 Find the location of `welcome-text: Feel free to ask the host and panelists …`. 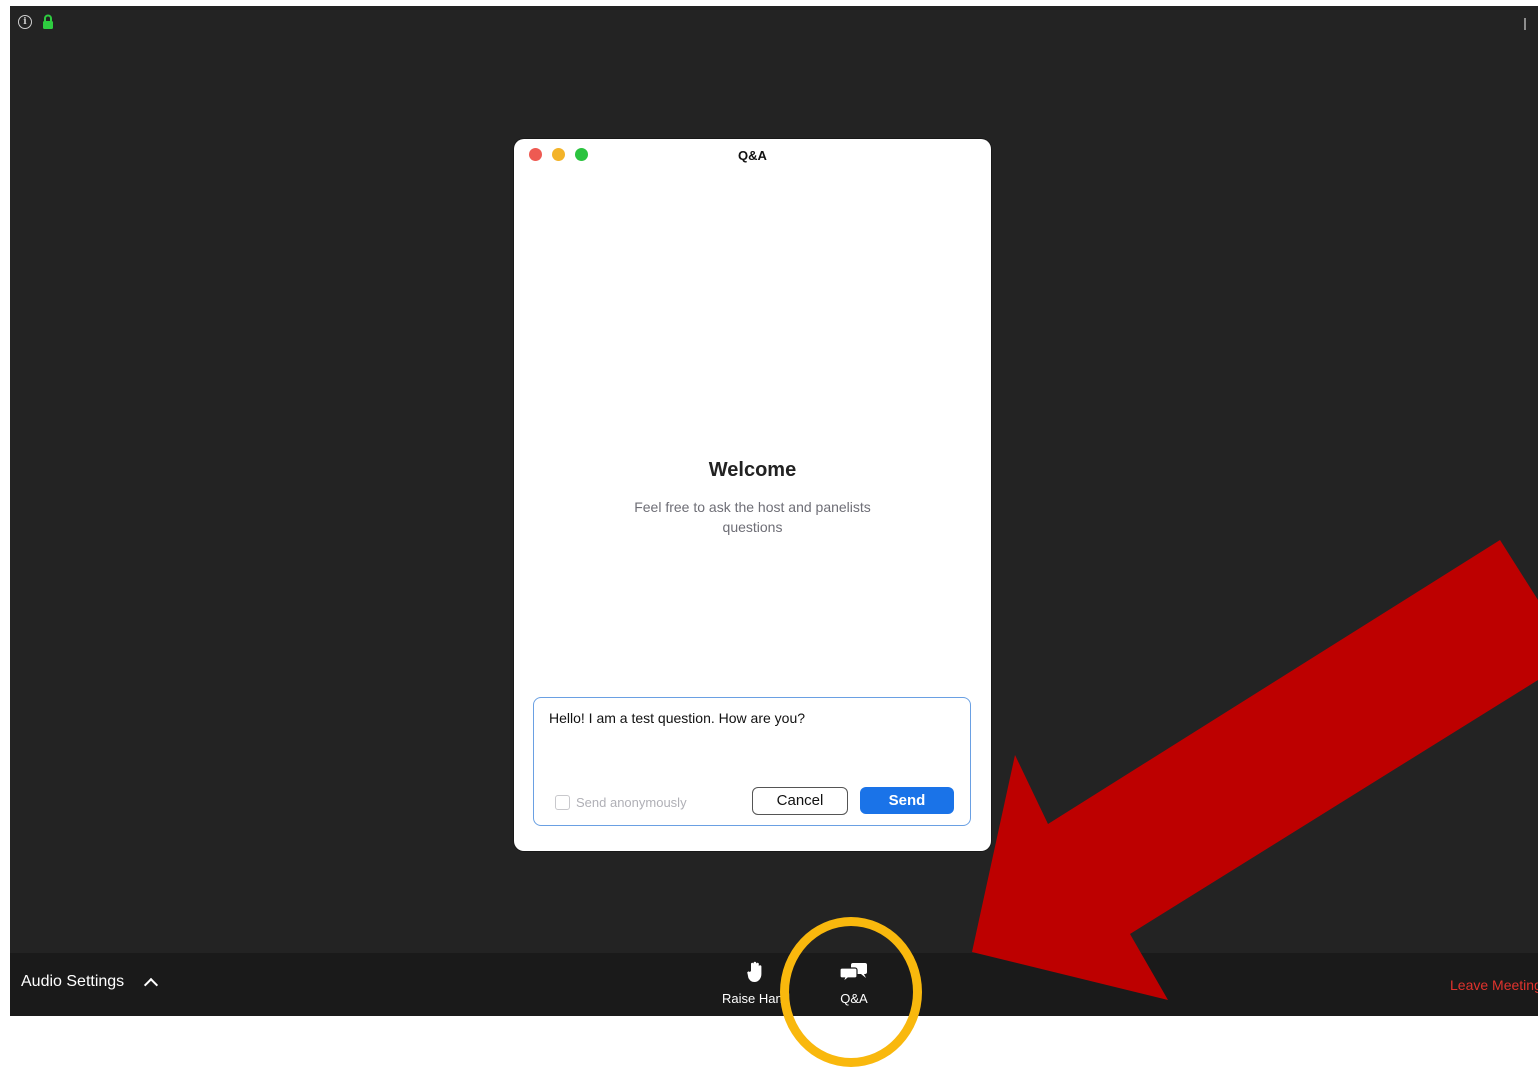

welcome-text: Feel free to ask the host and panelists … is located at coordinates (752, 517).